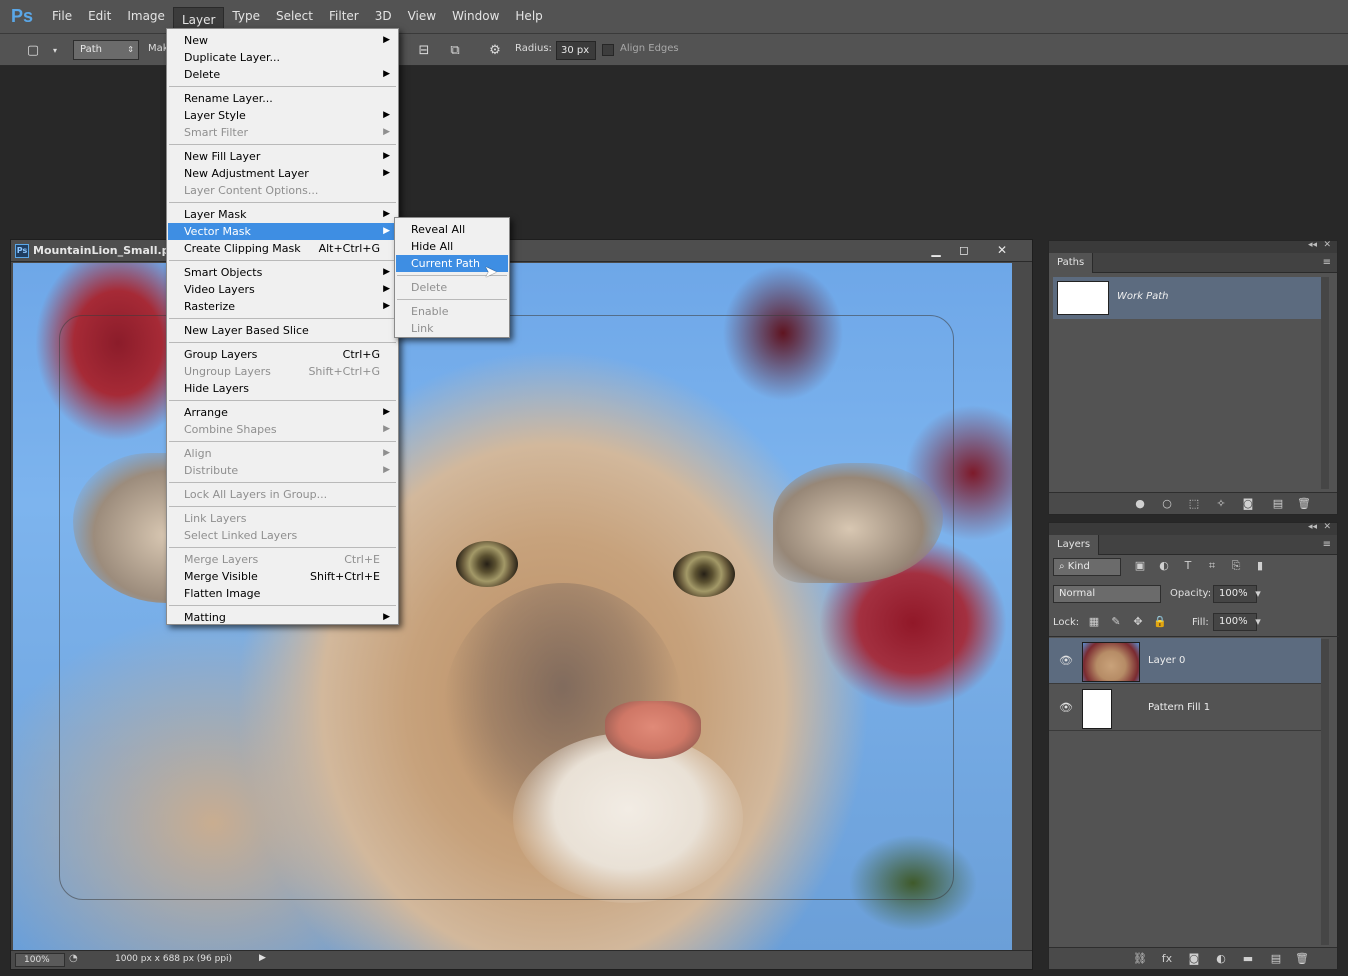  I want to click on add-mask-icon: ◙, so click(1248, 504).